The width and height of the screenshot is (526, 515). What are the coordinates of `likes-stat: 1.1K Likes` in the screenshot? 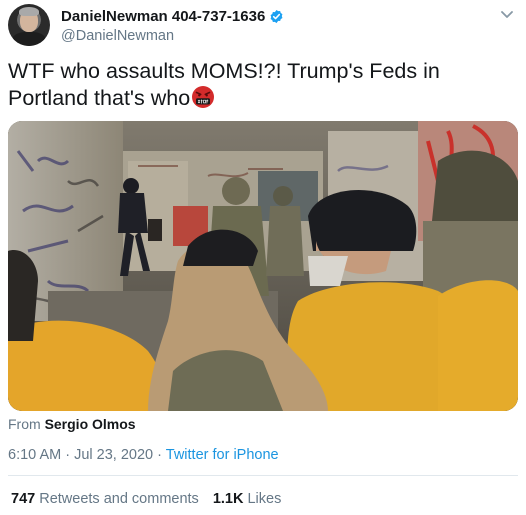 It's located at (247, 499).